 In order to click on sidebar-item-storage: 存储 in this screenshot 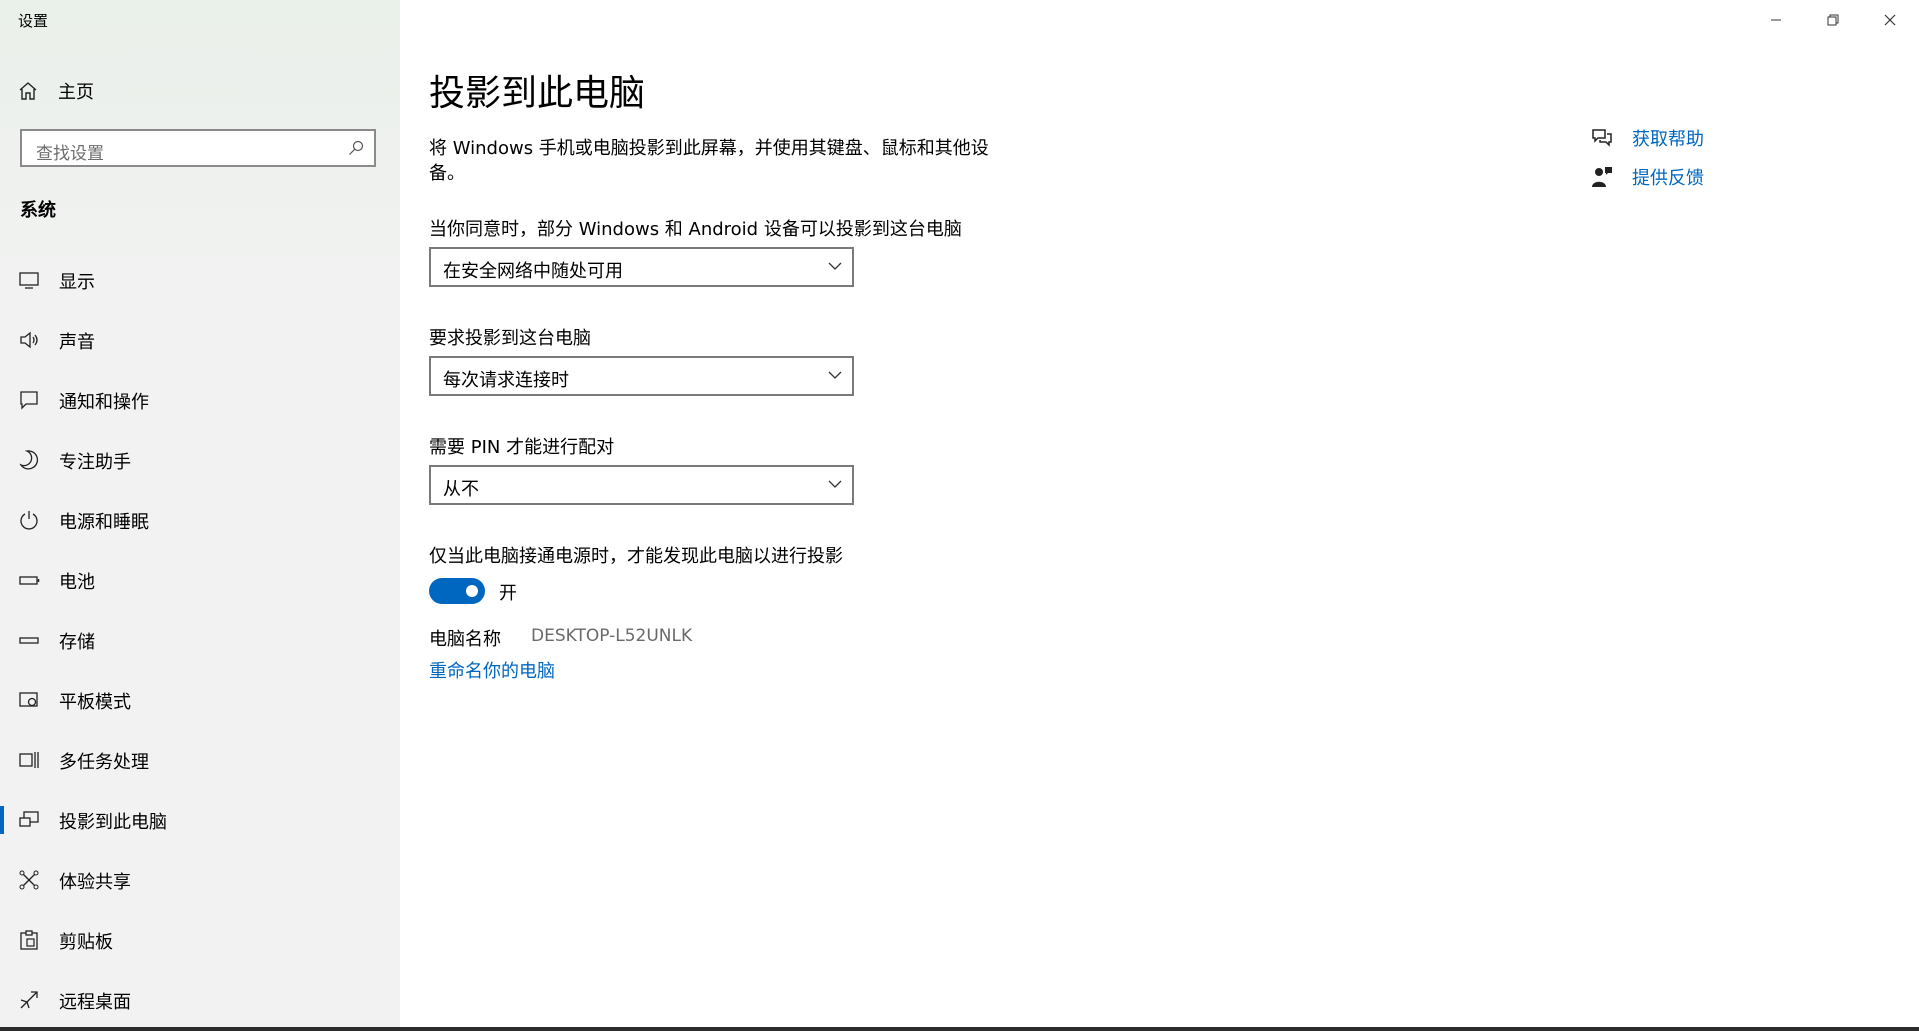, I will do `click(200, 640)`.